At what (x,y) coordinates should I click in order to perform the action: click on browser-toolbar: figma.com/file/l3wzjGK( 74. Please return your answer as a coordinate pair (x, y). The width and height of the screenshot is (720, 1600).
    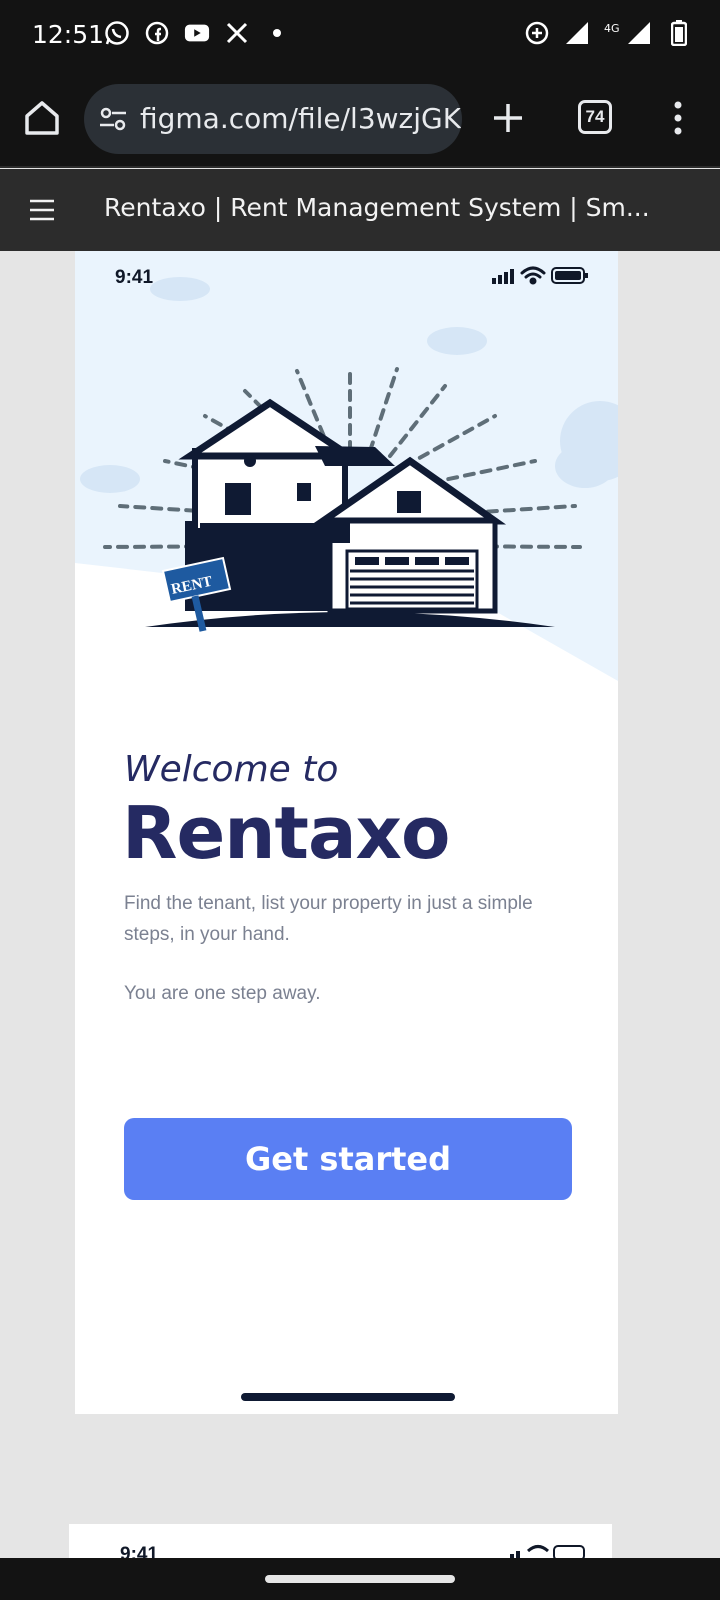
    Looking at the image, I should click on (360, 120).